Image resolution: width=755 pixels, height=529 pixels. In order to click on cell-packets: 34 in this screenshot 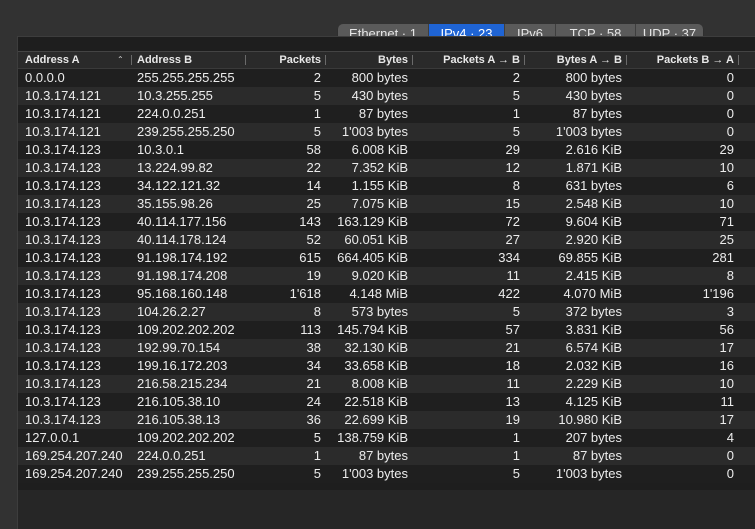, I will do `click(313, 365)`.